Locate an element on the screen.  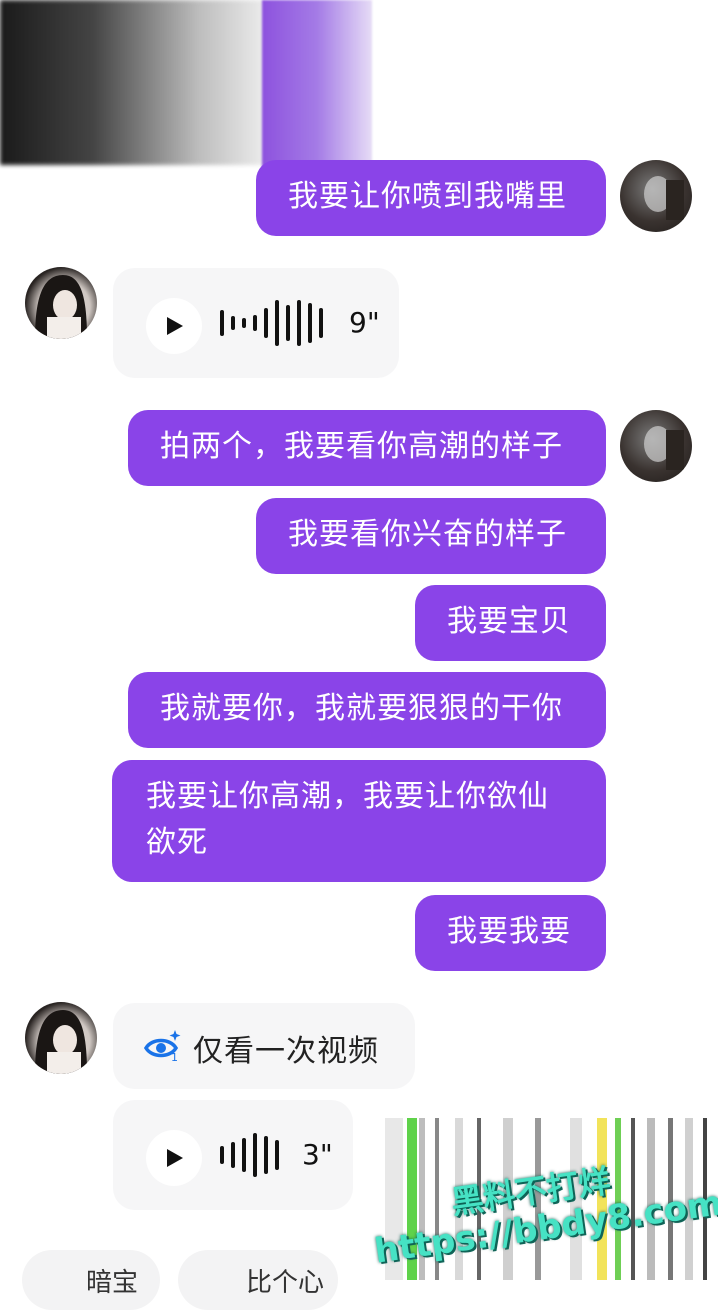
message-text: 我就要你，我就要狠狠的干你 is located at coordinates (361, 708).